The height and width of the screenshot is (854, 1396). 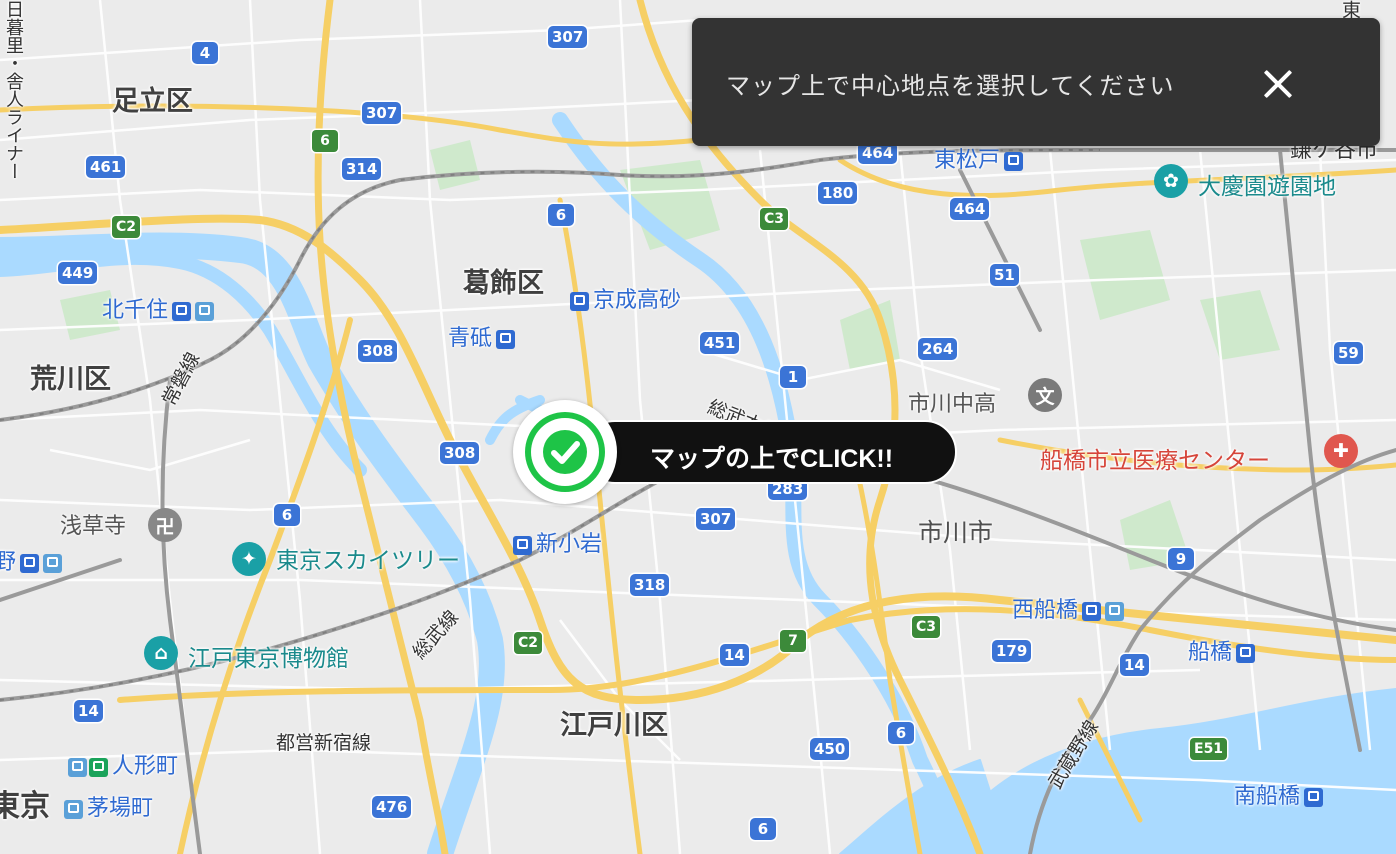 What do you see at coordinates (830, 749) in the screenshot?
I see `route-shield: 450` at bounding box center [830, 749].